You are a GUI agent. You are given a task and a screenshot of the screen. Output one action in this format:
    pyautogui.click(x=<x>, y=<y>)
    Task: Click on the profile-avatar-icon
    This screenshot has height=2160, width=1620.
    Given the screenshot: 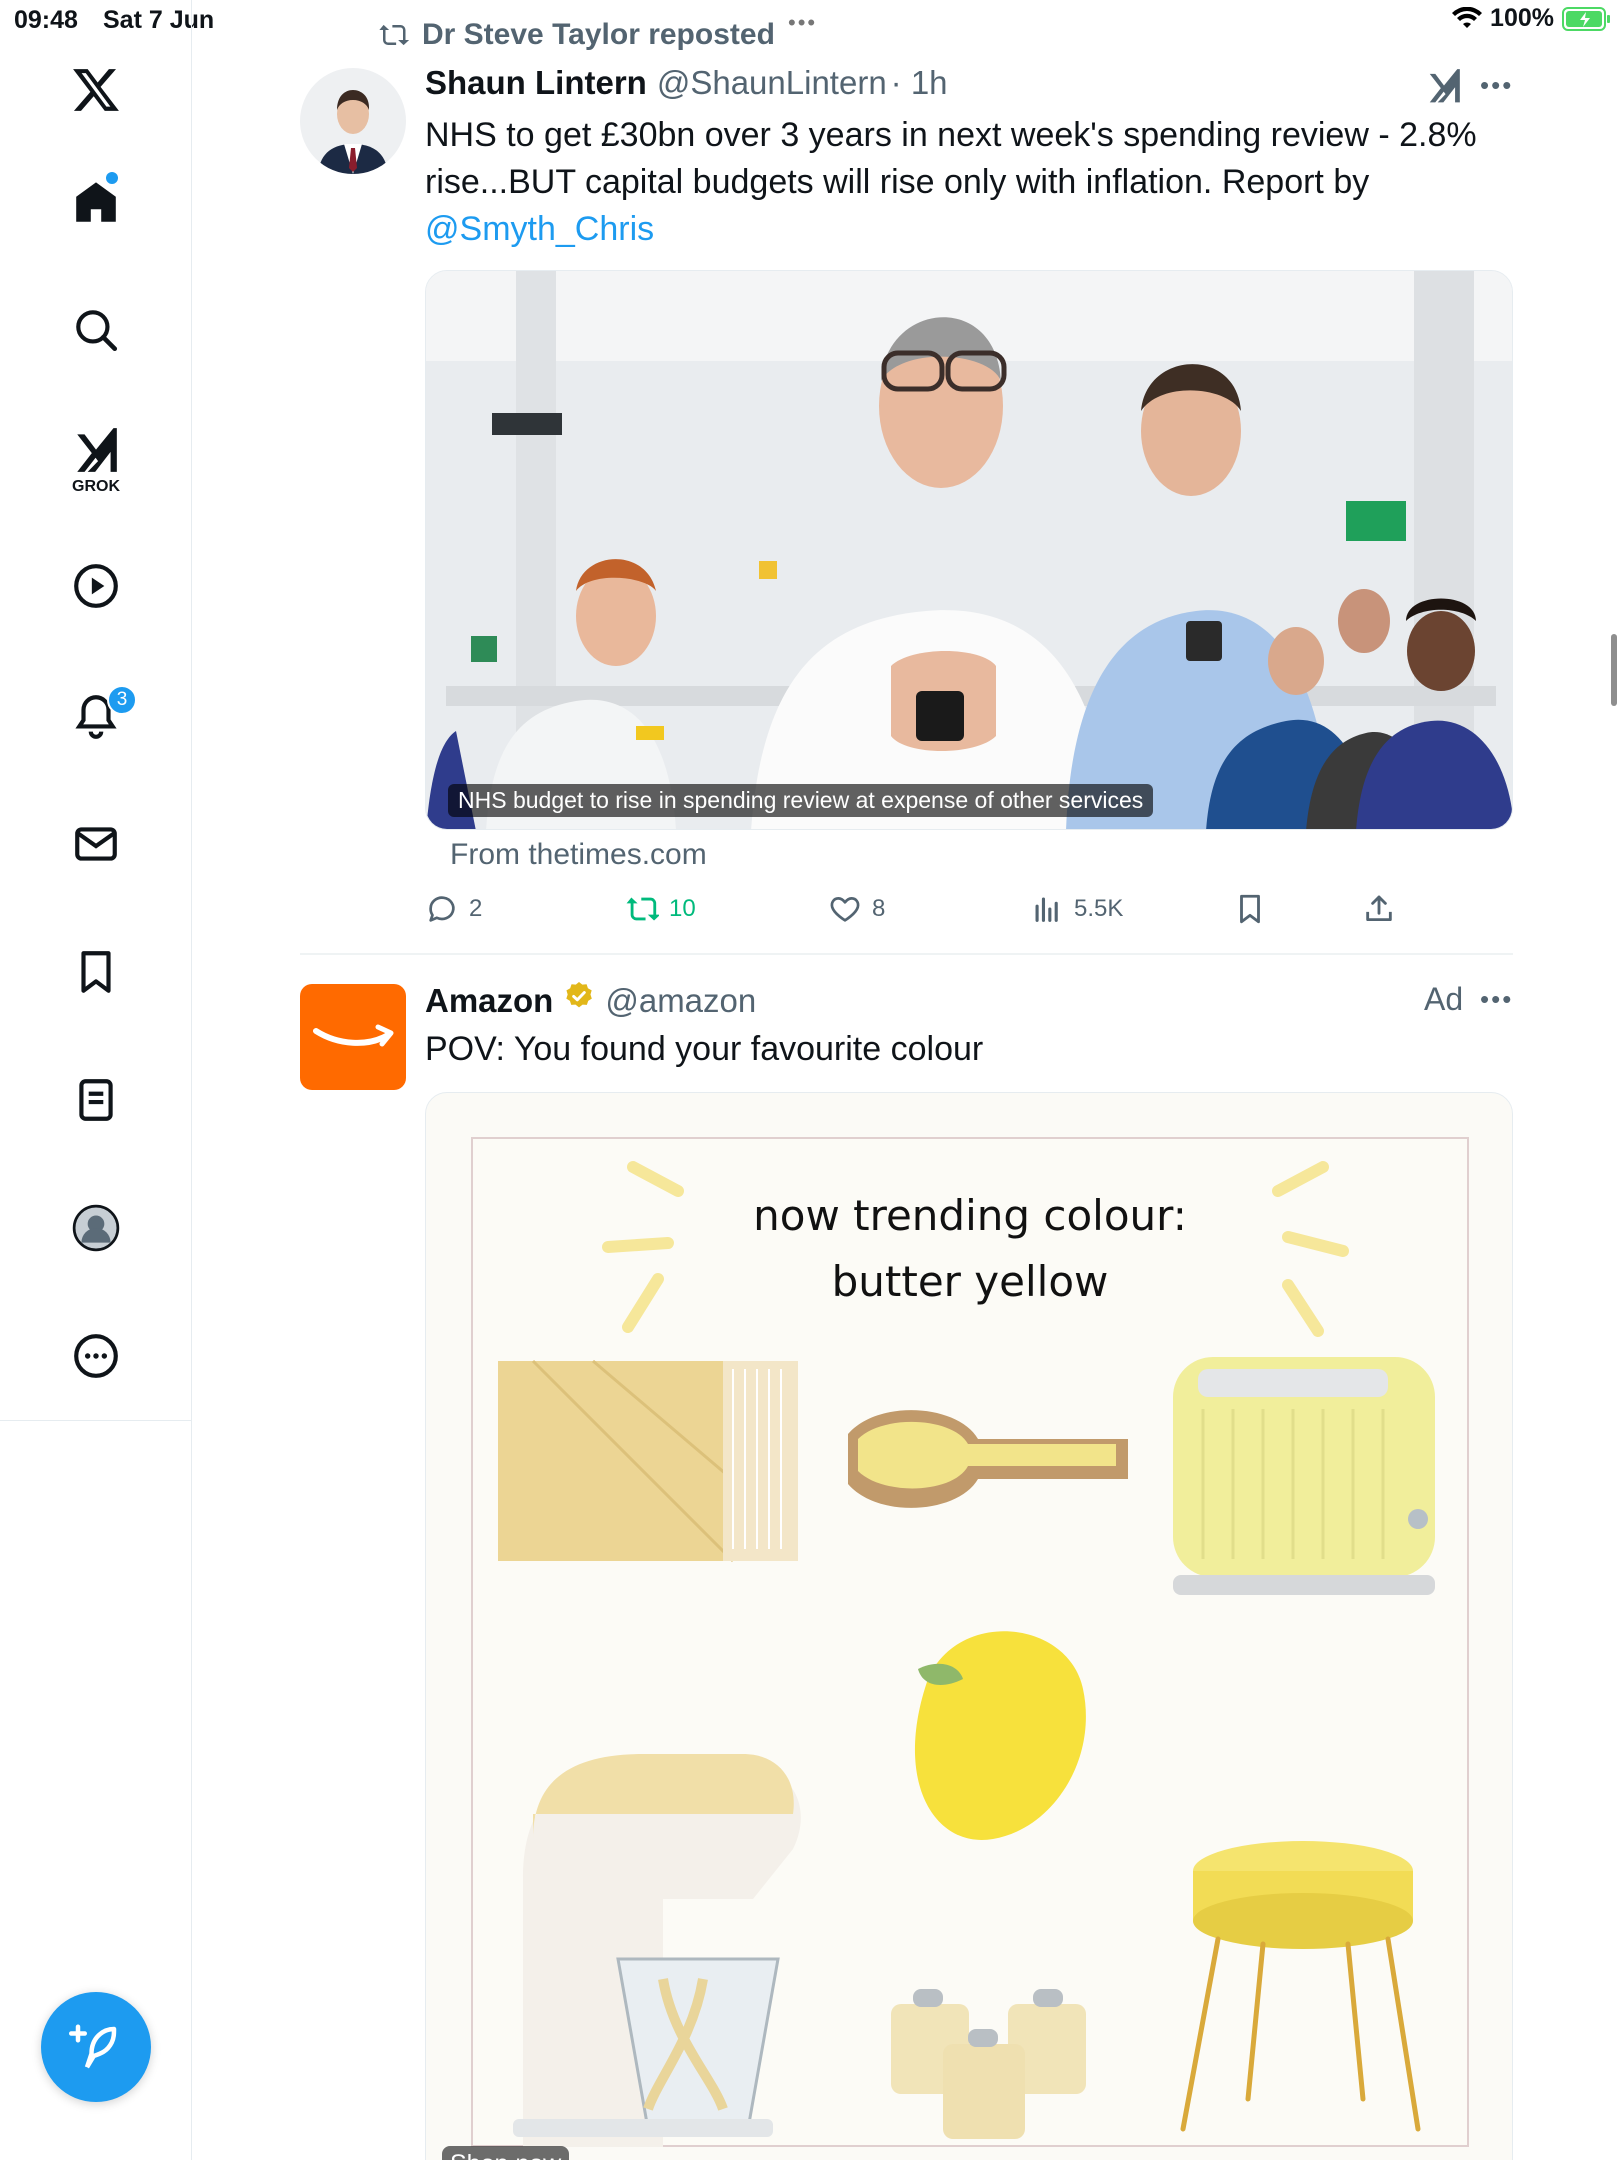 What is the action you would take?
    pyautogui.click(x=96, y=1228)
    